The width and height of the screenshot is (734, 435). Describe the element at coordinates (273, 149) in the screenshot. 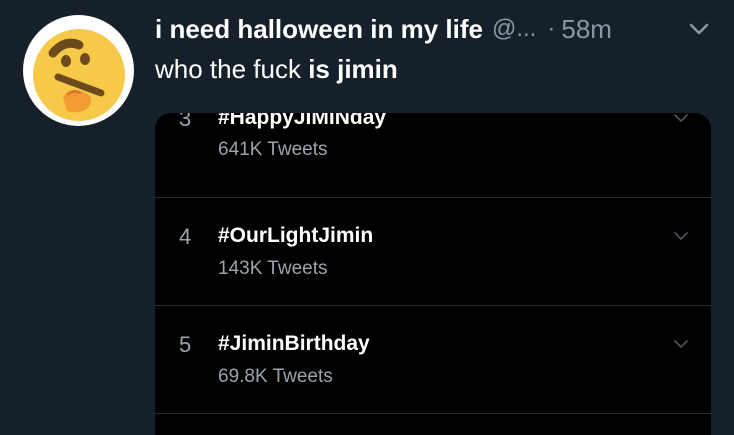

I see `trend-tweet-count: 641K Tweets` at that location.